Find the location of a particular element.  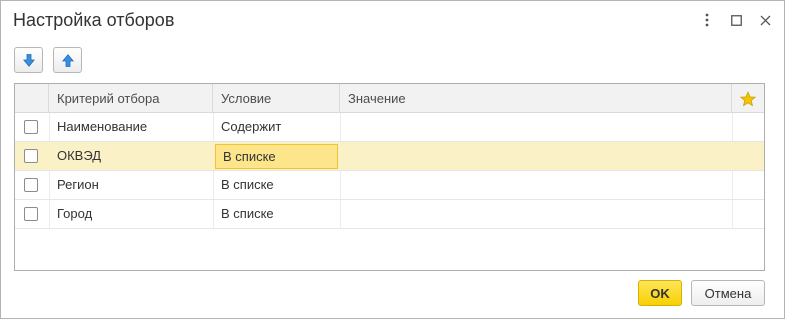

favorite-column-header is located at coordinates (748, 98).